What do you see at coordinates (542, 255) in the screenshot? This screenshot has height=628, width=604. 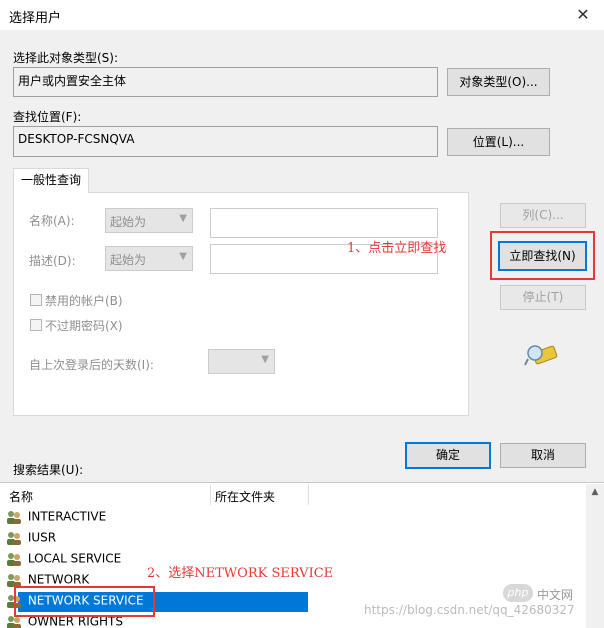 I see `annotation-box-find-now` at bounding box center [542, 255].